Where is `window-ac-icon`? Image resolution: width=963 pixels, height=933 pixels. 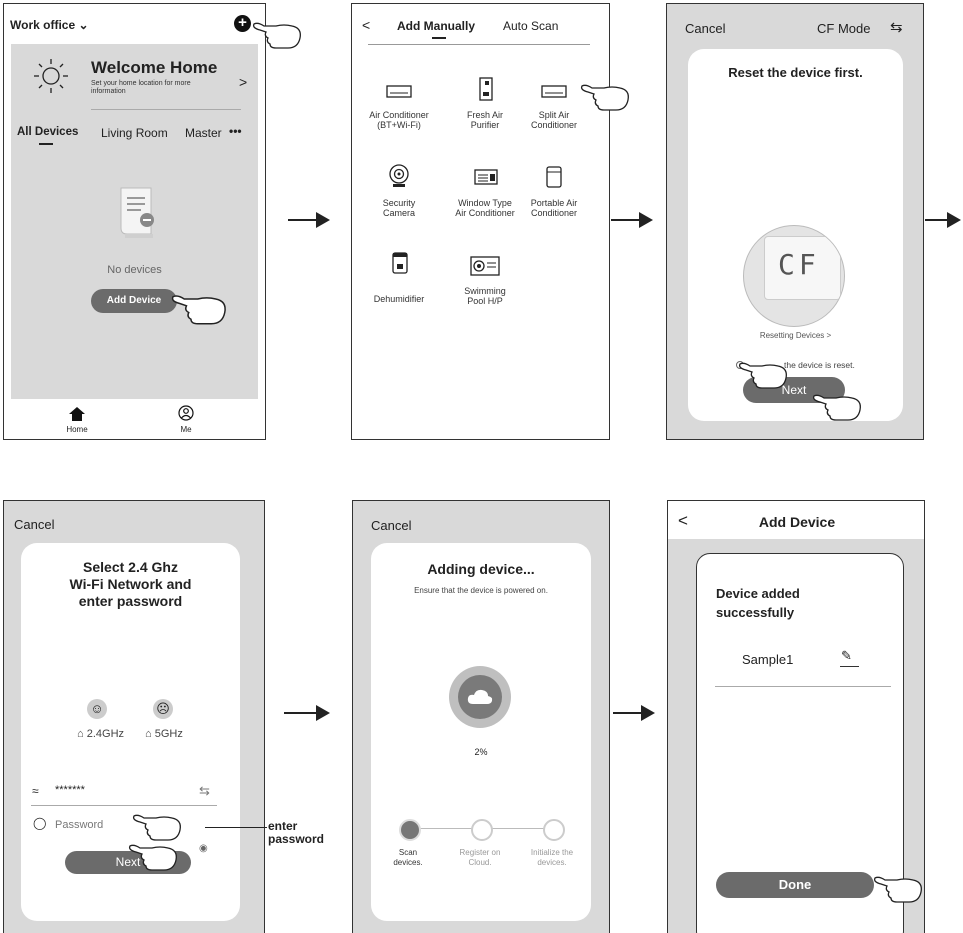 window-ac-icon is located at coordinates (486, 177).